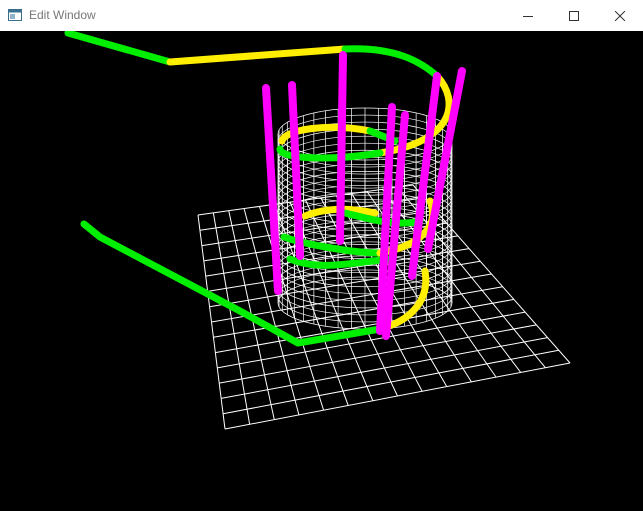 Image resolution: width=643 pixels, height=511 pixels. What do you see at coordinates (341, 148) in the screenshot?
I see `support-pillar` at bounding box center [341, 148].